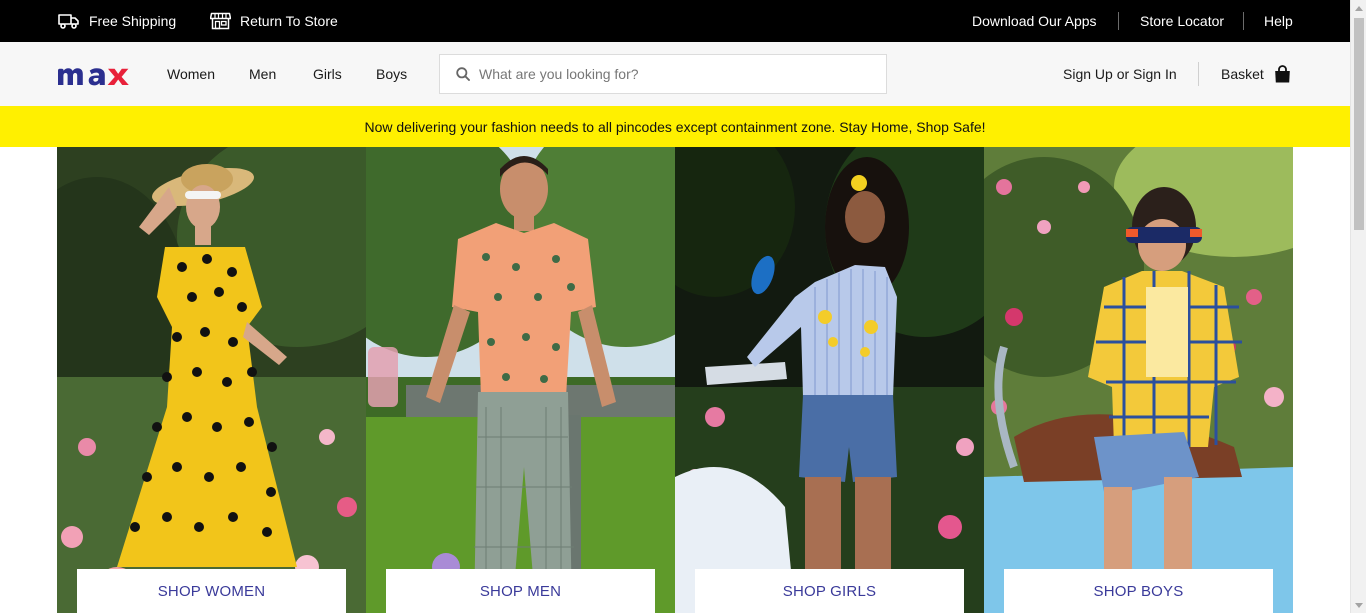 The image size is (1366, 613). What do you see at coordinates (96, 74) in the screenshot?
I see `max-logo: max` at bounding box center [96, 74].